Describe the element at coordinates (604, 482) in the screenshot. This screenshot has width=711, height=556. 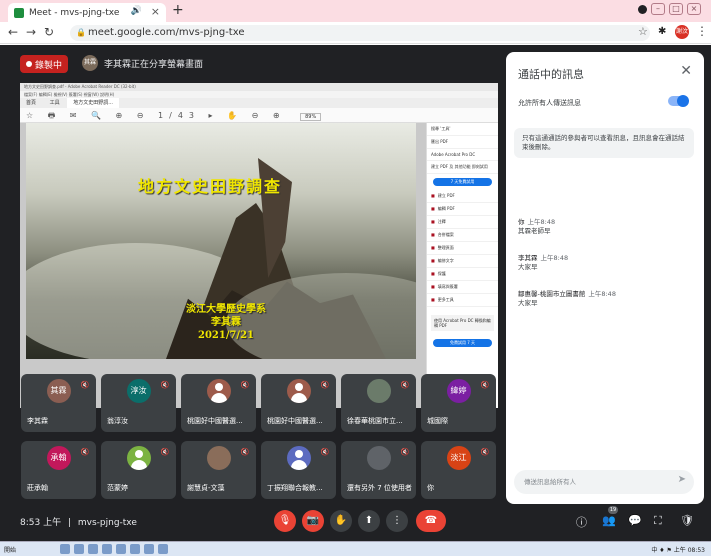
I see `chat-input: 傳送訊息給所有人` at that location.